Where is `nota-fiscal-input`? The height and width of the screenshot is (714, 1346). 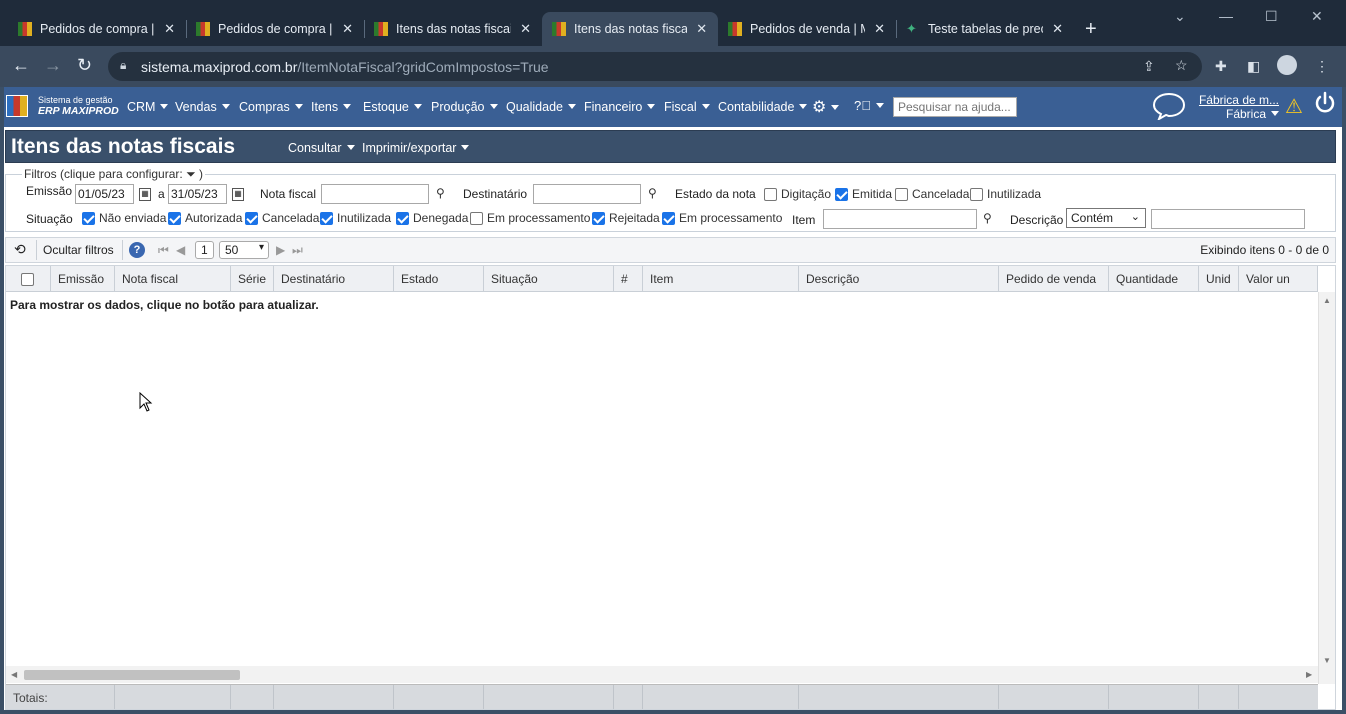 nota-fiscal-input is located at coordinates (375, 194).